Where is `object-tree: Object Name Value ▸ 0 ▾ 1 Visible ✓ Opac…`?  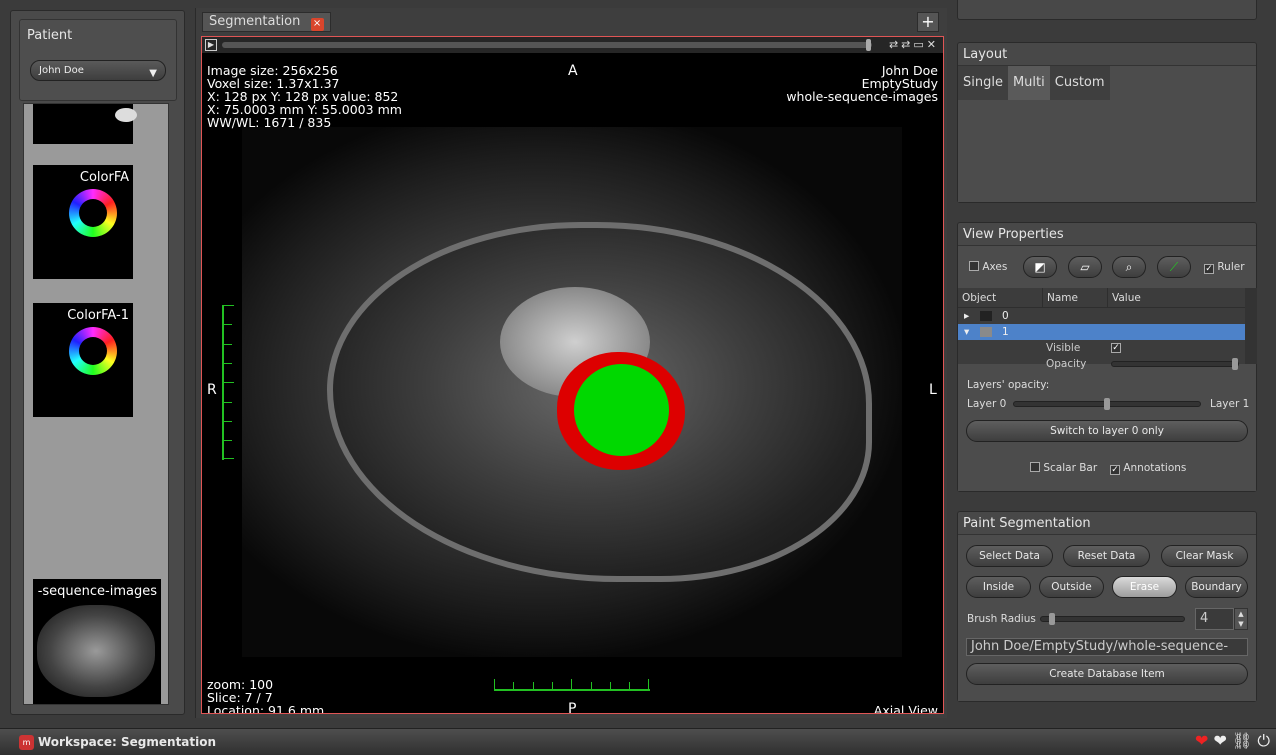
object-tree: Object Name Value ▸ 0 ▾ 1 Visible ✓ Opac… is located at coordinates (1102, 329).